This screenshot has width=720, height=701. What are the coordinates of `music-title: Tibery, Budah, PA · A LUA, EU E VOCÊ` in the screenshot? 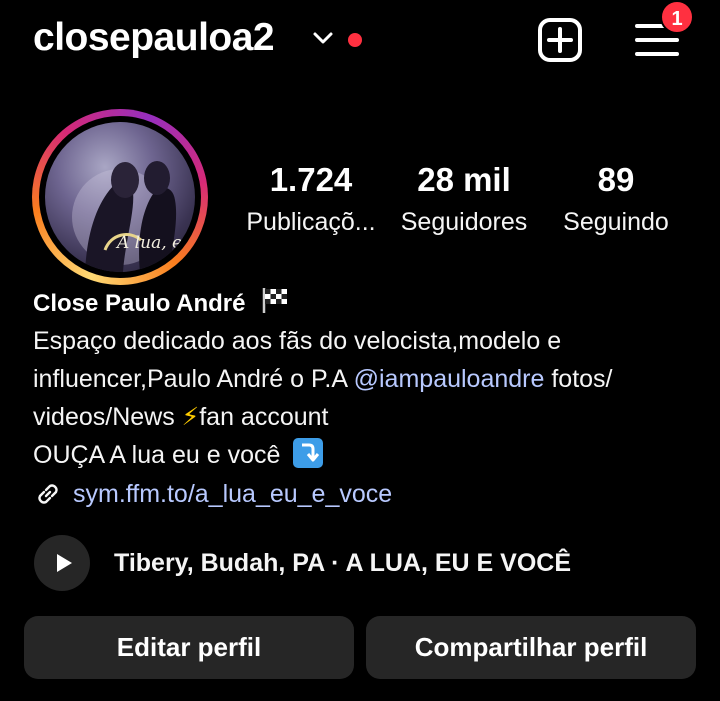 It's located at (342, 562).